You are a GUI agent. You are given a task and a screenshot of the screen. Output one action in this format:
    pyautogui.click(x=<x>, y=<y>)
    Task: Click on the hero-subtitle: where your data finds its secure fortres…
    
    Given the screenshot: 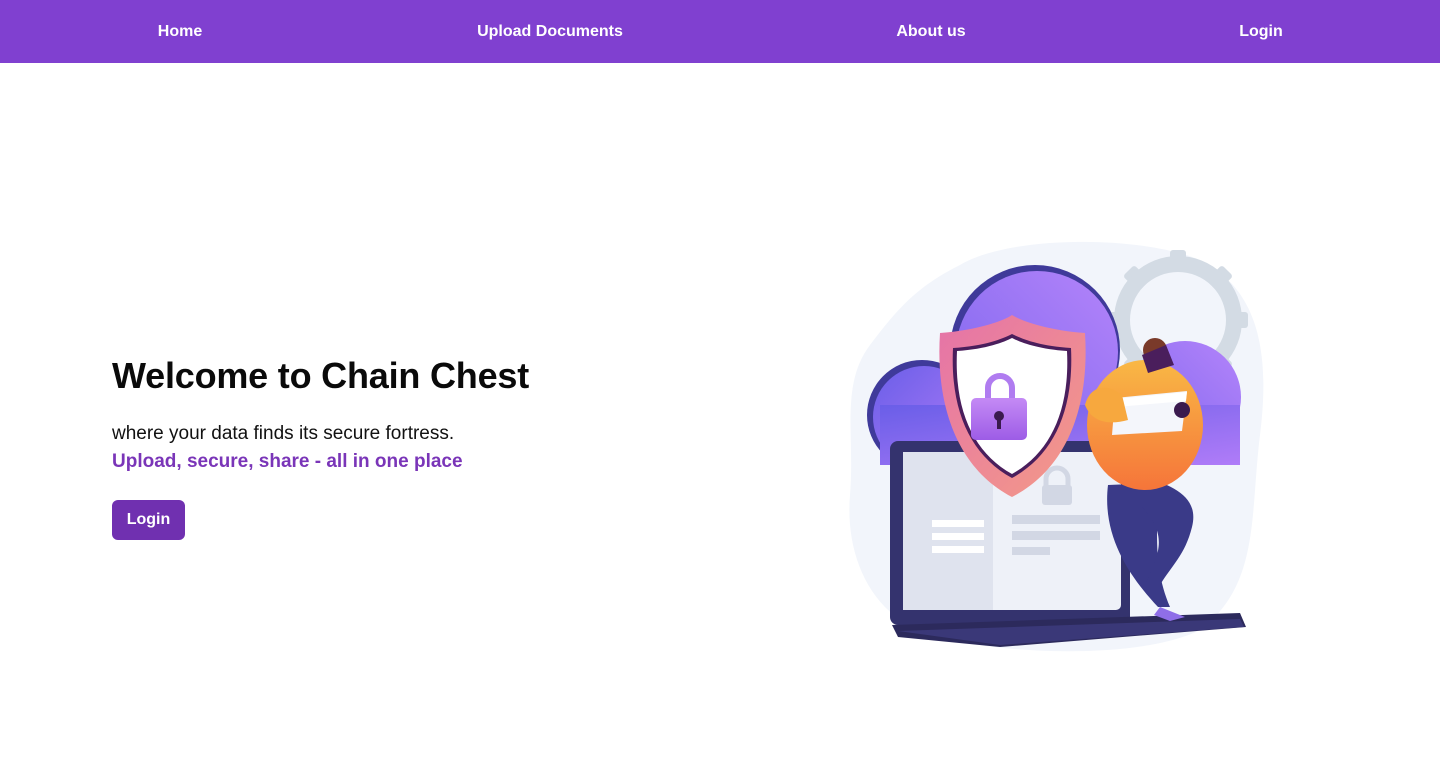 What is the action you would take?
    pyautogui.click(x=283, y=433)
    